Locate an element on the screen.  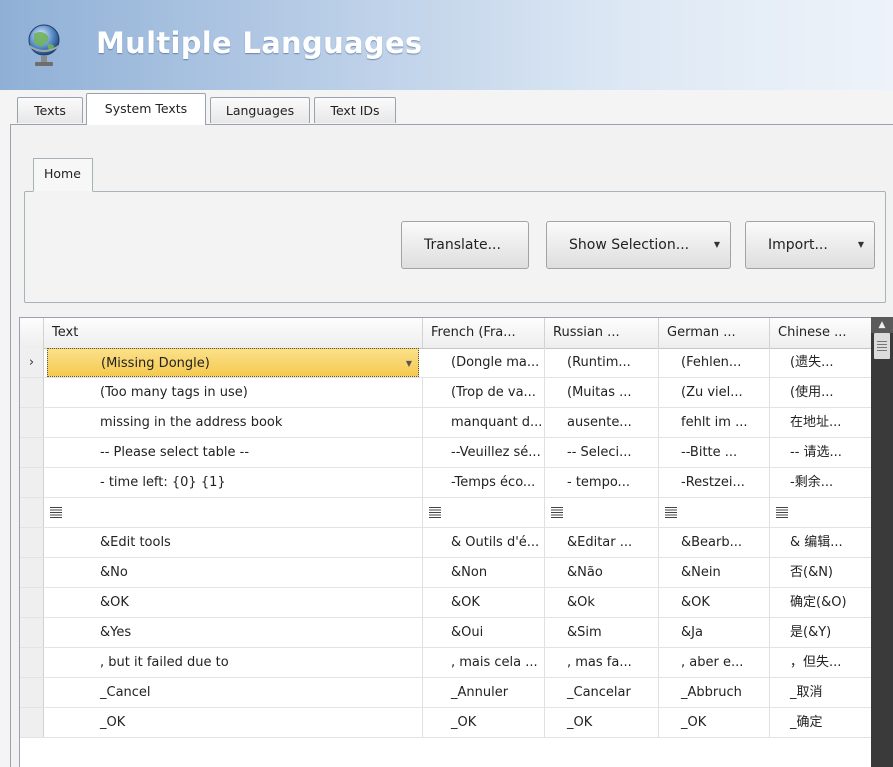
cell-german is located at coordinates (714, 512).